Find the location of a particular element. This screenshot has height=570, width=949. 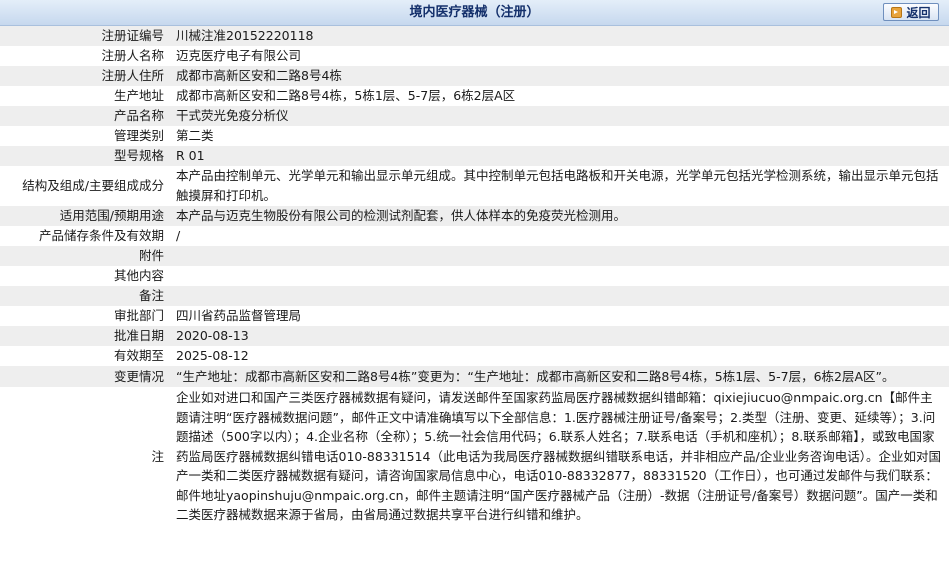

back-button-label: 返回 is located at coordinates (918, 12).